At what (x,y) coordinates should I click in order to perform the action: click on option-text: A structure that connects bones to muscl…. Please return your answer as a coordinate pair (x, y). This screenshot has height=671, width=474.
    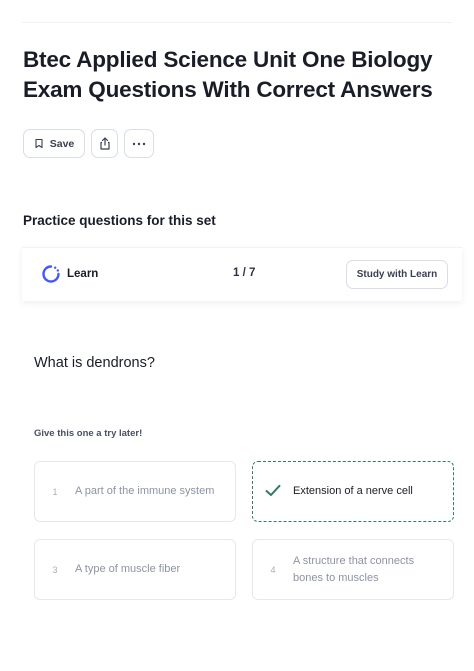
    Looking at the image, I should click on (354, 569).